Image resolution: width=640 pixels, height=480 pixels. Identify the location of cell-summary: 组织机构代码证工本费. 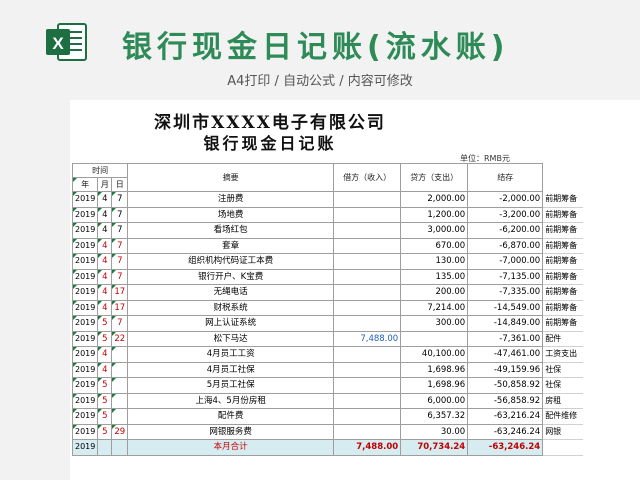
(231, 261).